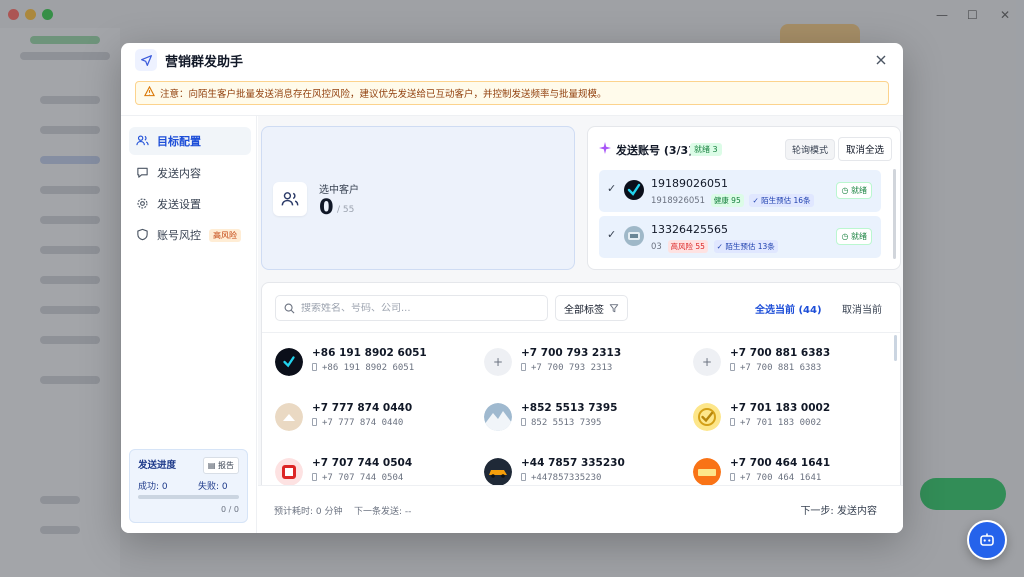  Describe the element at coordinates (714, 246) in the screenshot. I see `account-detail: 03 高风险 55 ✓ 陌生预估 13条` at that location.